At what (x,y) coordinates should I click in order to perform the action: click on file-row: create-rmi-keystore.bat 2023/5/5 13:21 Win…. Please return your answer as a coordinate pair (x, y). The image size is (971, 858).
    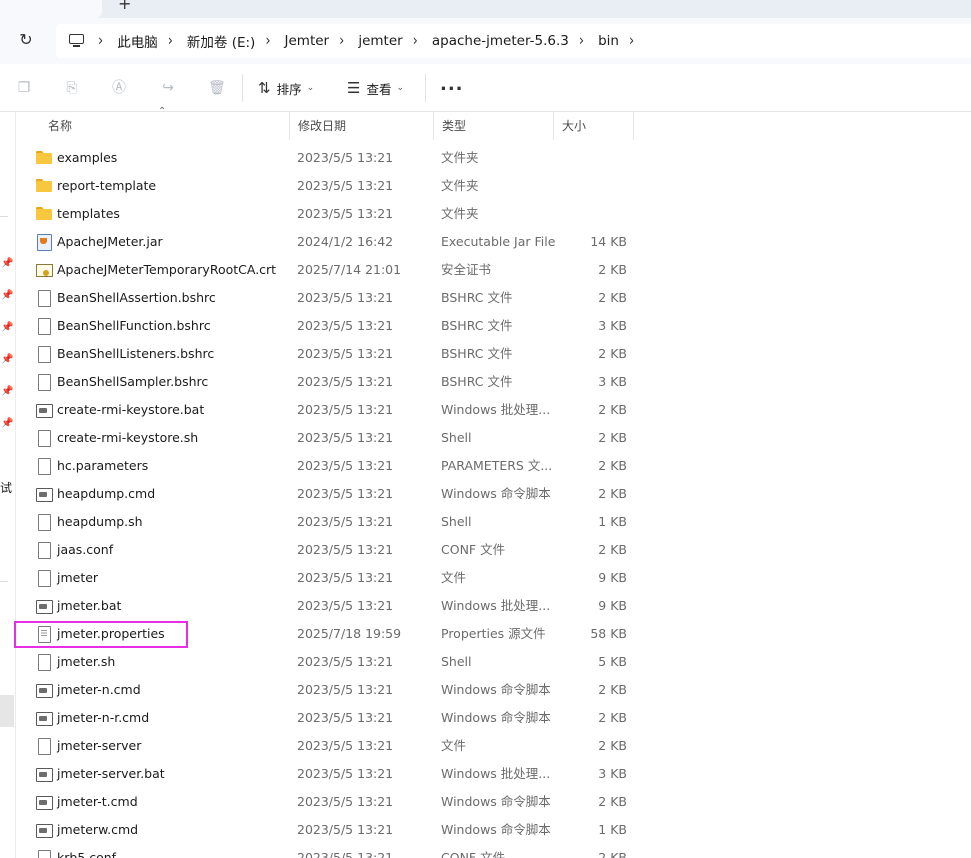
    Looking at the image, I should click on (493, 410).